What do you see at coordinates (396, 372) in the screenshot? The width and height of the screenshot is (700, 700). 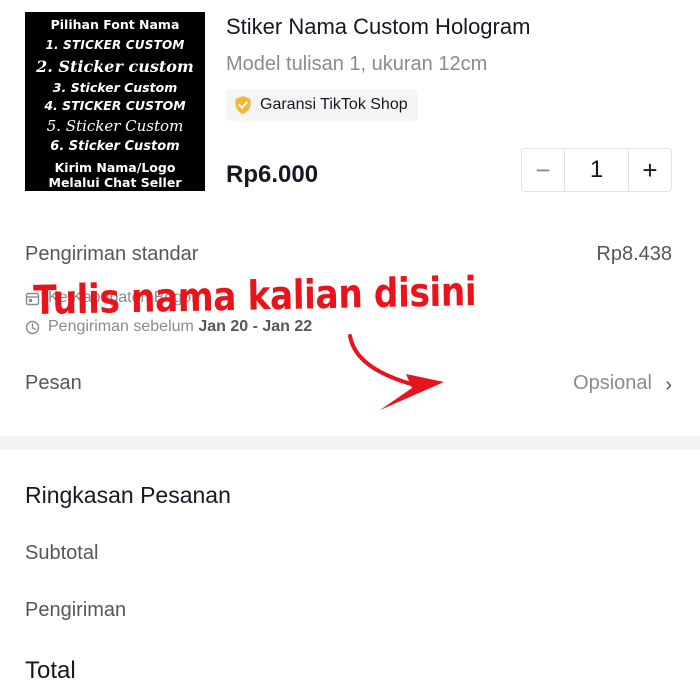 I see `annotation-arrow-icon` at bounding box center [396, 372].